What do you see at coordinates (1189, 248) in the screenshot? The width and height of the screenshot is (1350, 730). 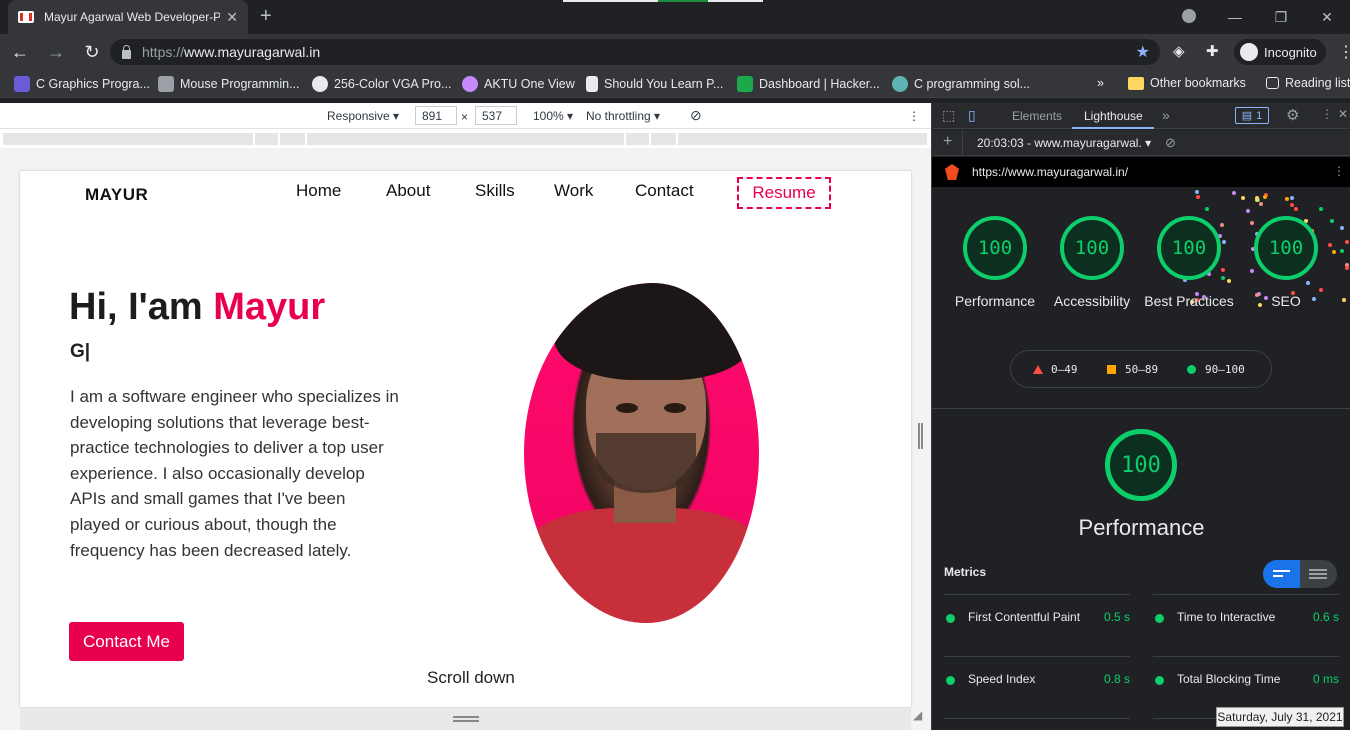 I see `gauge-best-practices: 100` at bounding box center [1189, 248].